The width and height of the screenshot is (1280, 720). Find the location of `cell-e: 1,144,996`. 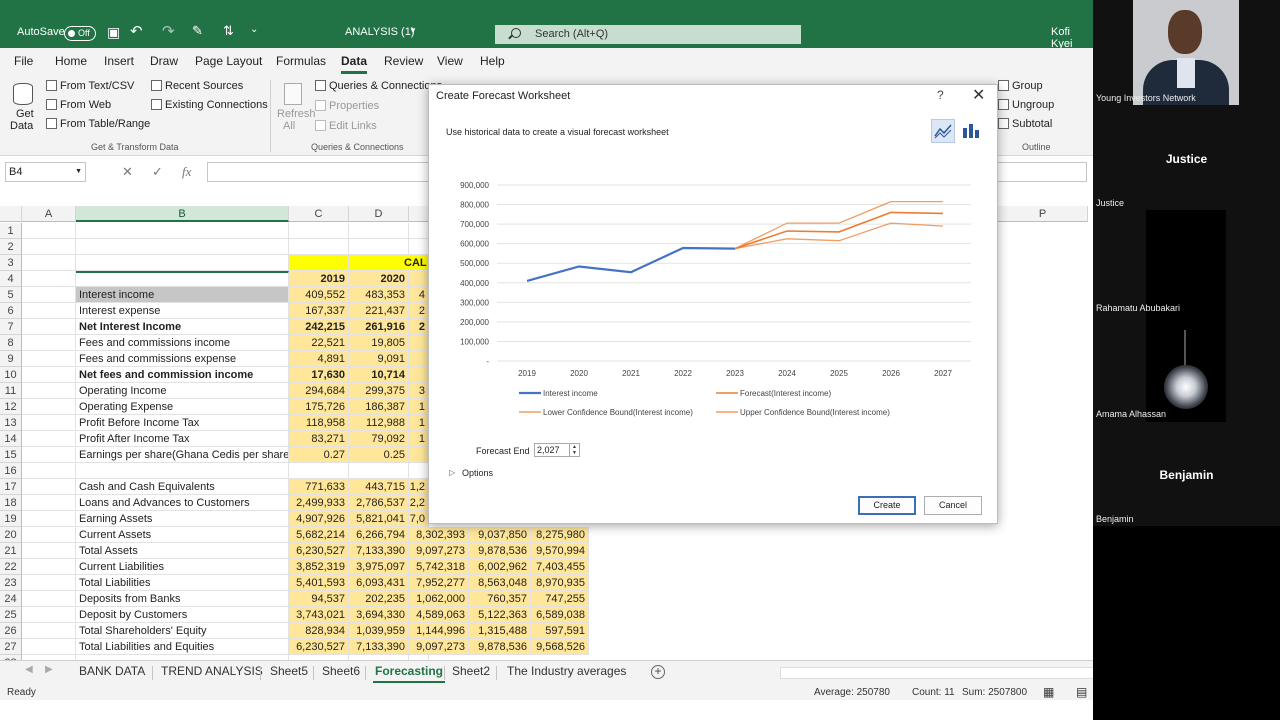

cell-e: 1,144,996 is located at coordinates (439, 631).